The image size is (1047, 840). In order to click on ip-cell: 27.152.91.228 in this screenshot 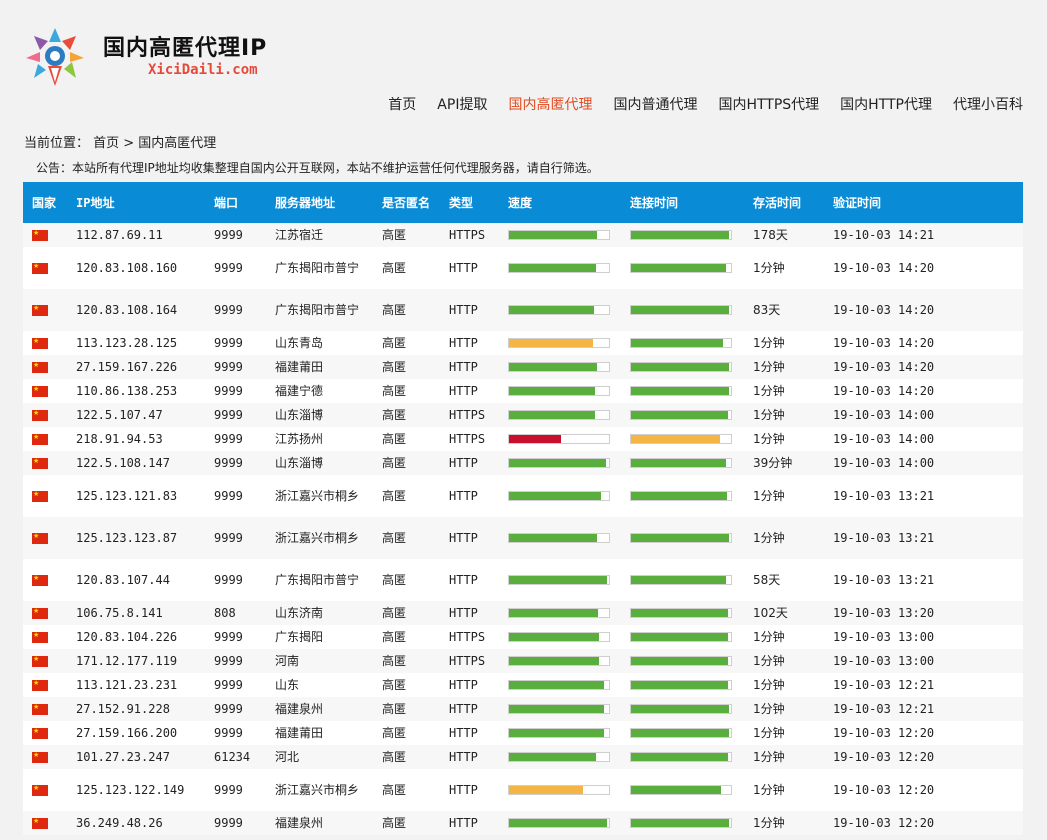, I will do `click(136, 709)`.